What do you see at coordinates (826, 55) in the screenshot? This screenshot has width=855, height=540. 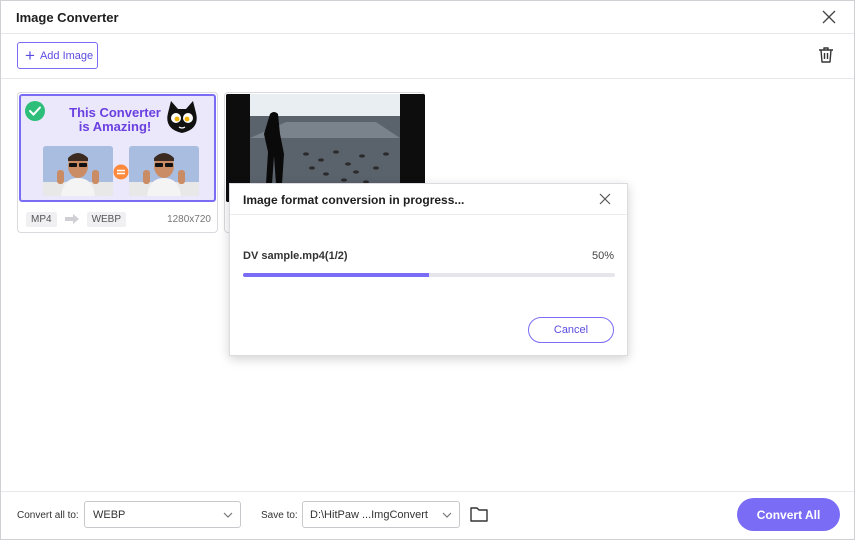 I see `trash-icon` at bounding box center [826, 55].